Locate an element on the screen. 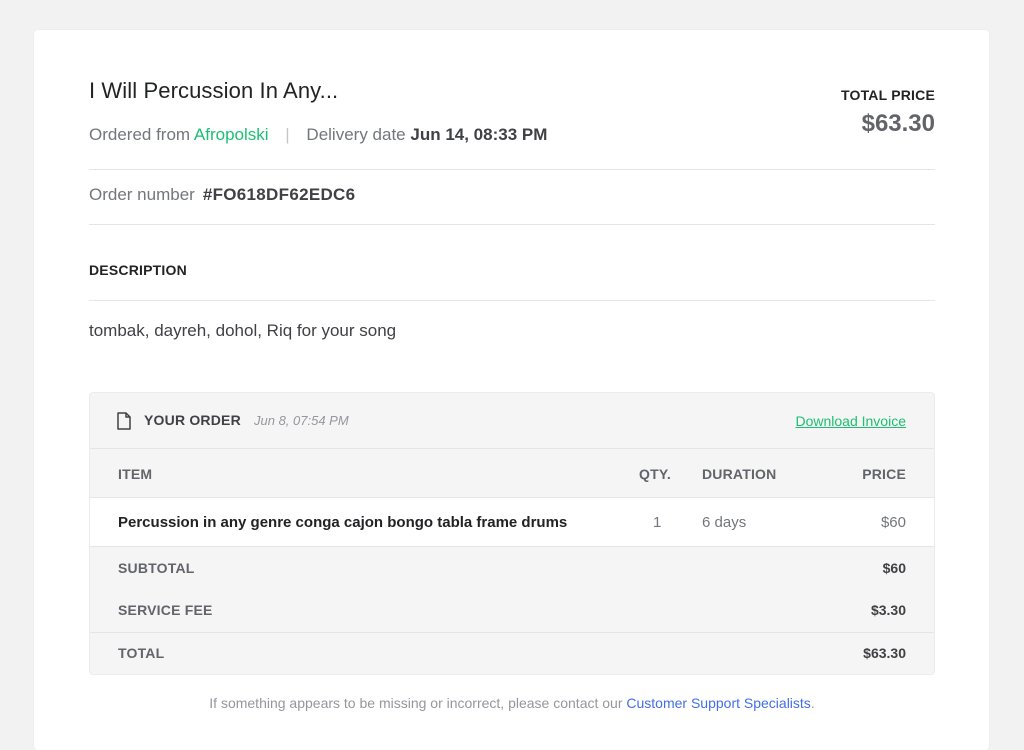 This screenshot has width=1024, height=750. total-value: $63.30 is located at coordinates (884, 653).